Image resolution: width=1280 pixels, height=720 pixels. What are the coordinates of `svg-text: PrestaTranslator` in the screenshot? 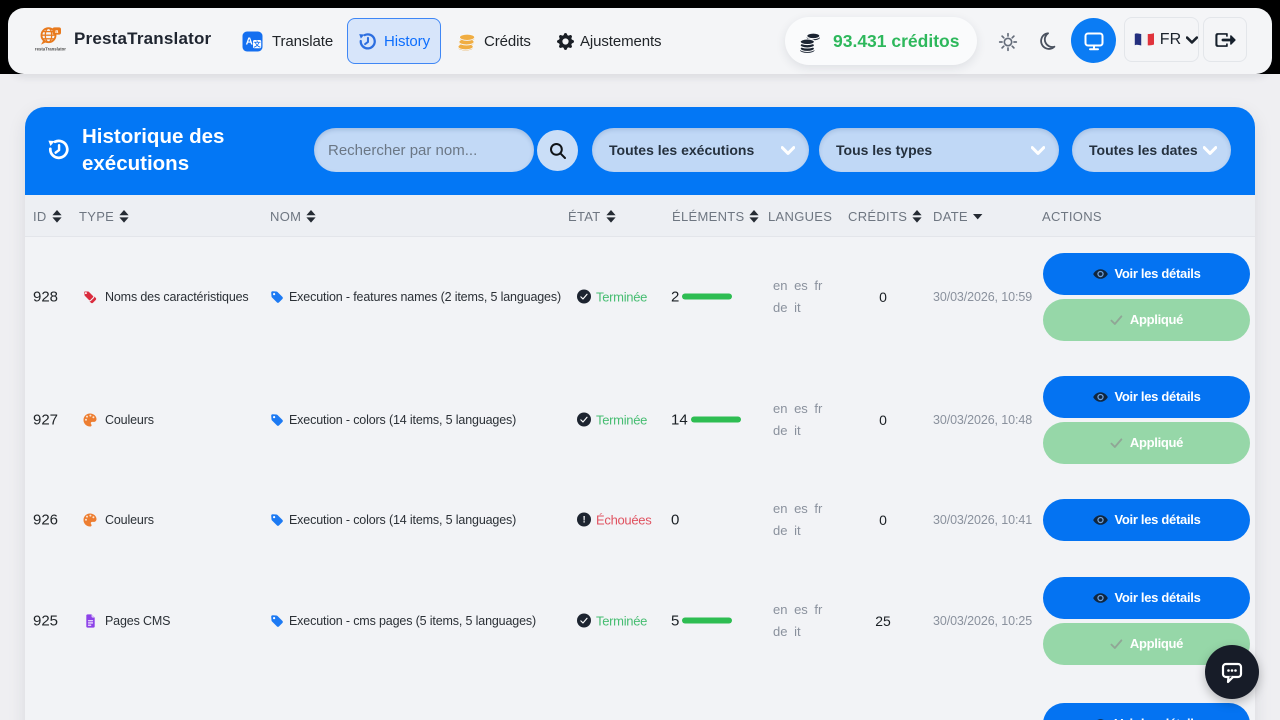 It's located at (50, 49).